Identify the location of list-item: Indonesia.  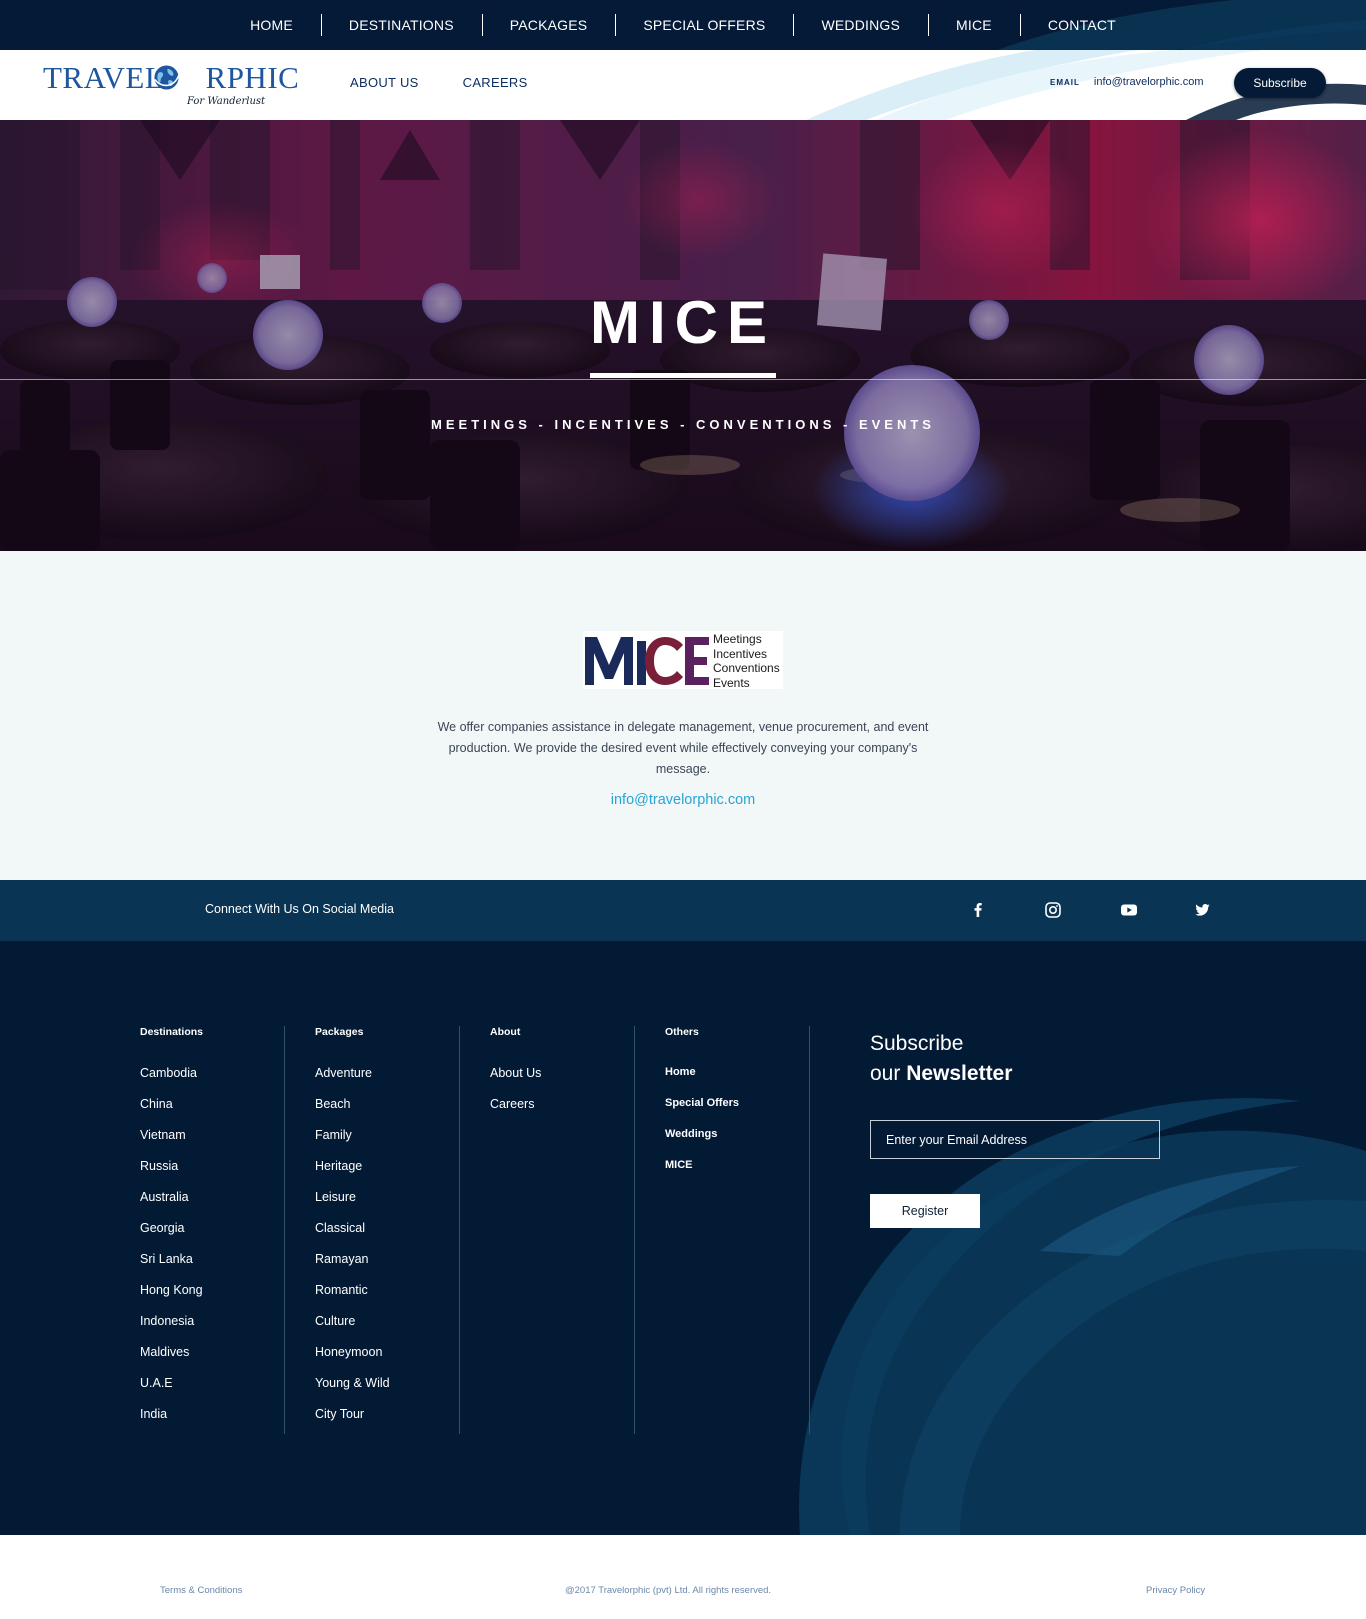
(212, 1329).